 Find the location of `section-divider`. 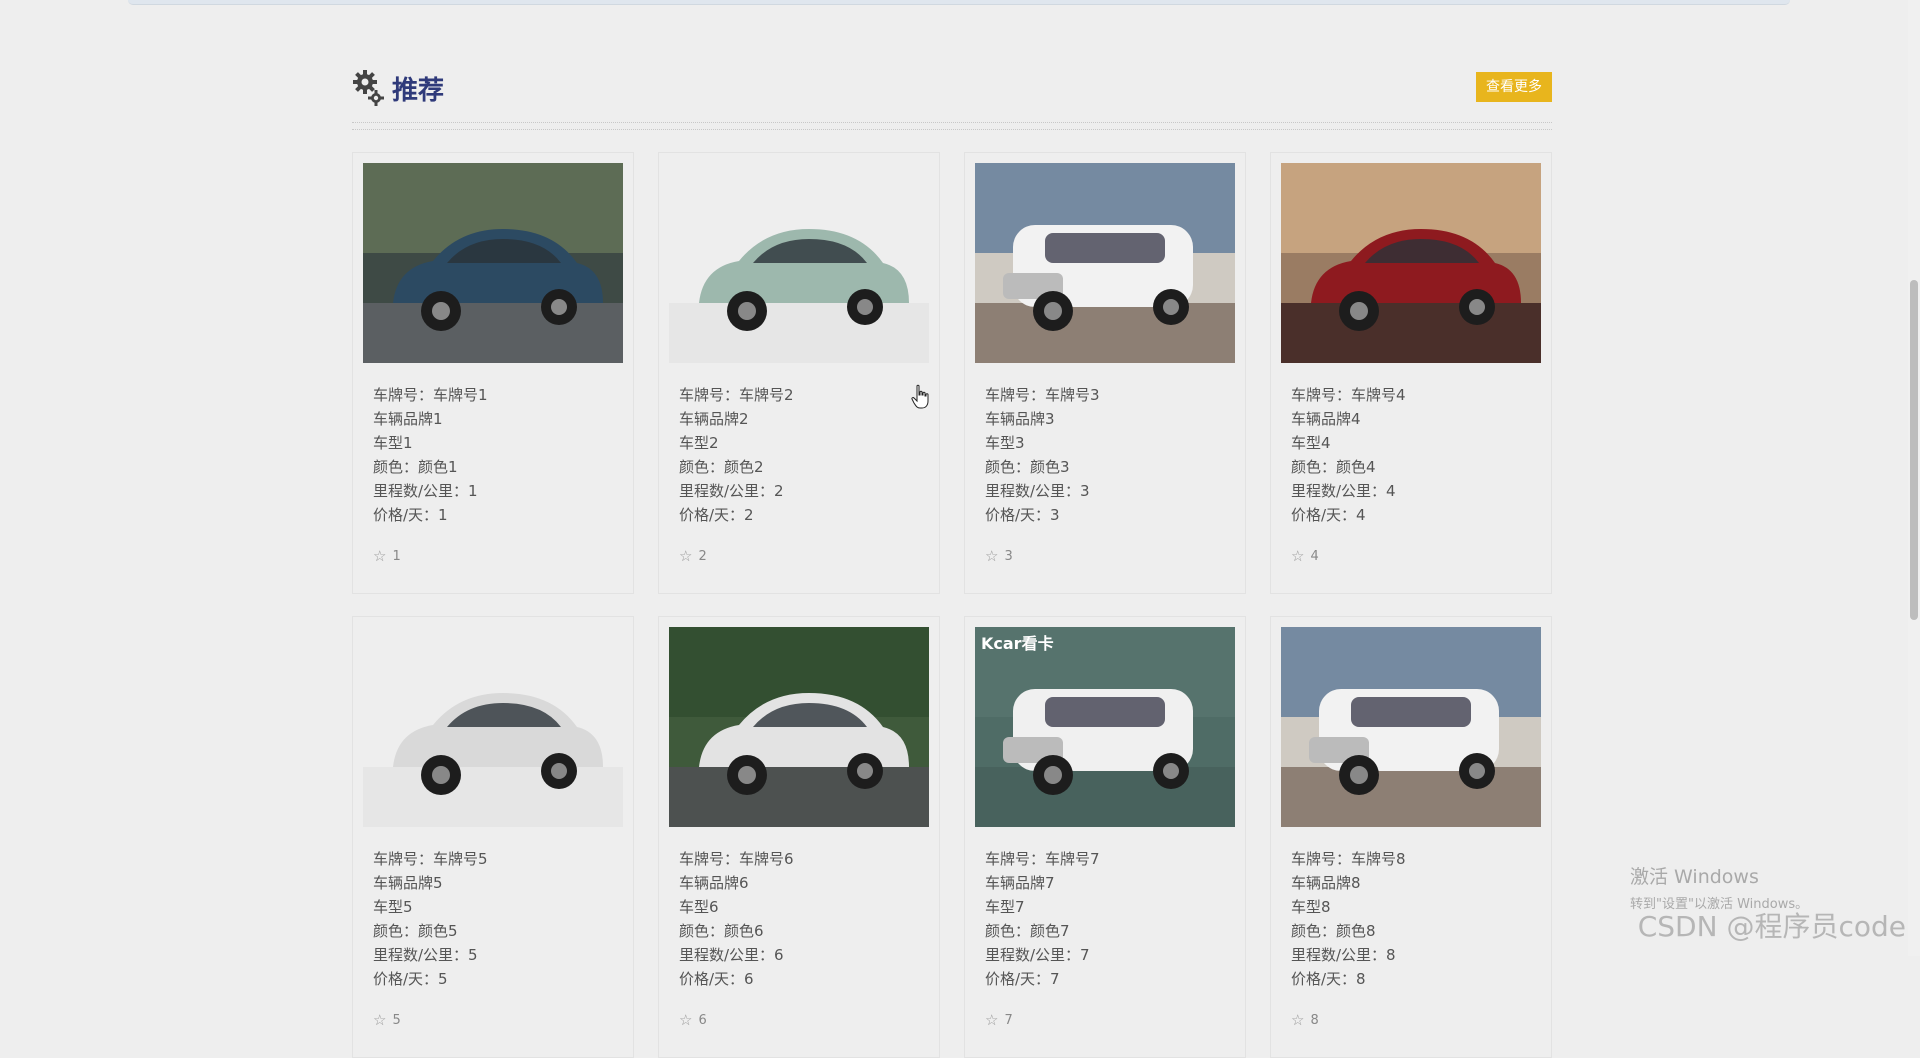

section-divider is located at coordinates (952, 126).